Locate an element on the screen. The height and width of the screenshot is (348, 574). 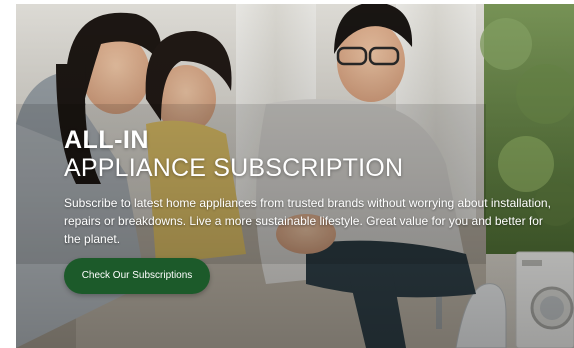
hero-title-bold: ALL-IN is located at coordinates (106, 140).